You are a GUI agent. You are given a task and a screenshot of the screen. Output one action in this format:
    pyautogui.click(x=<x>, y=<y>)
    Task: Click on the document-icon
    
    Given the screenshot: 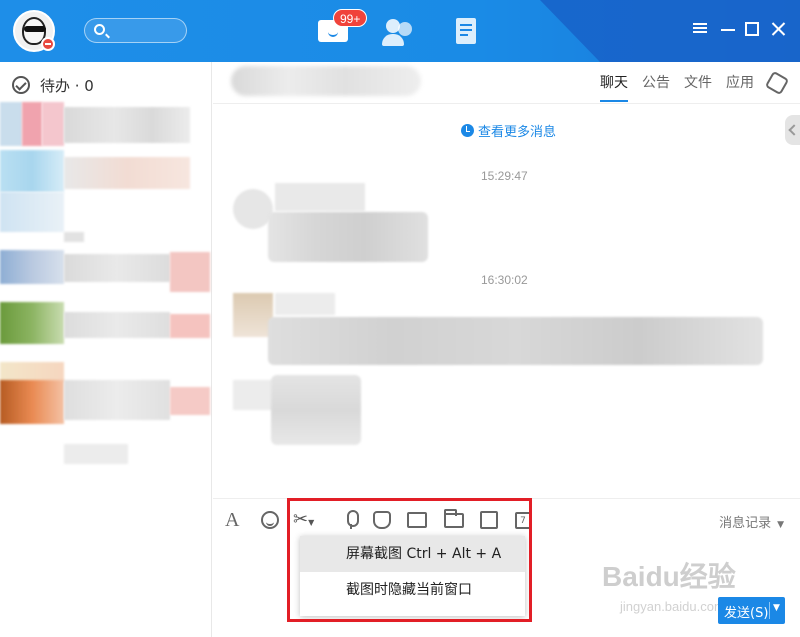 What is the action you would take?
    pyautogui.click(x=466, y=31)
    